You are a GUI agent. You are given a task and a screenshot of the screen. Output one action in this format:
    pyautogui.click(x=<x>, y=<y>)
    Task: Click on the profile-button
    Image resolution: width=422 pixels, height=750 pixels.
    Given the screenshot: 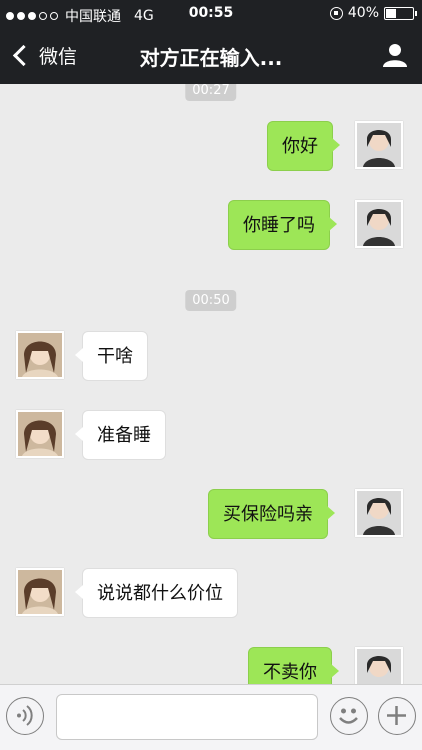 What is the action you would take?
    pyautogui.click(x=395, y=55)
    